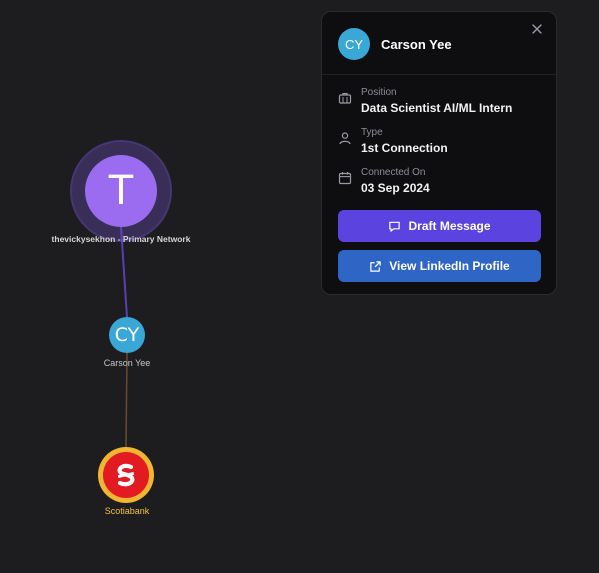 This screenshot has height=573, width=599. What do you see at coordinates (372, 132) in the screenshot?
I see `type-label: Type` at bounding box center [372, 132].